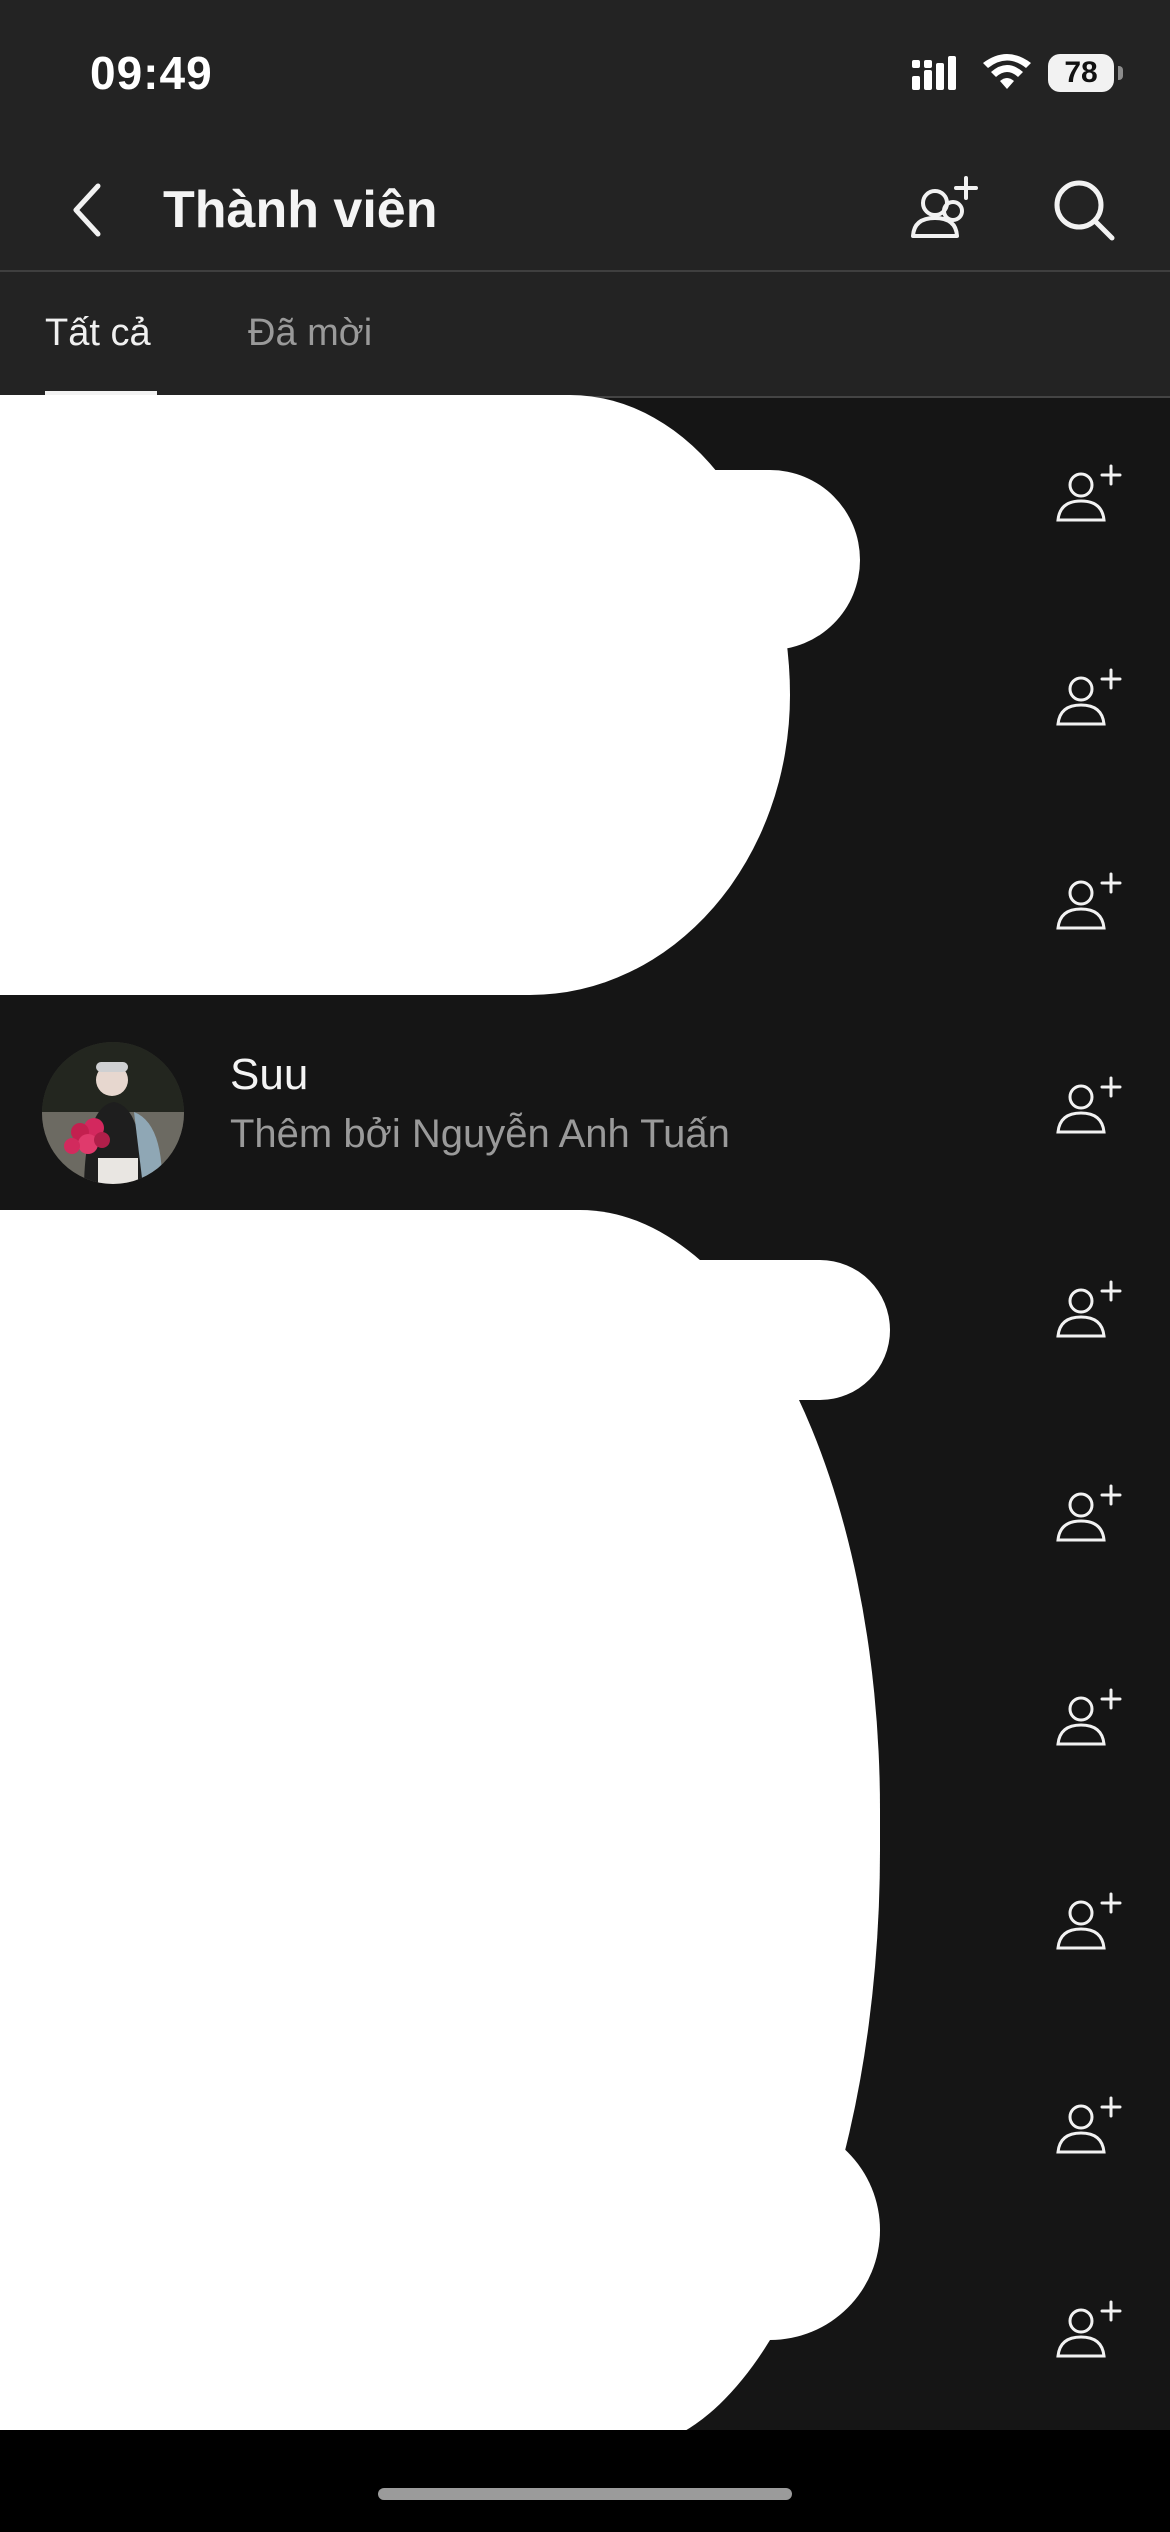 This screenshot has width=1170, height=2532. I want to click on home-indicator, so click(585, 2494).